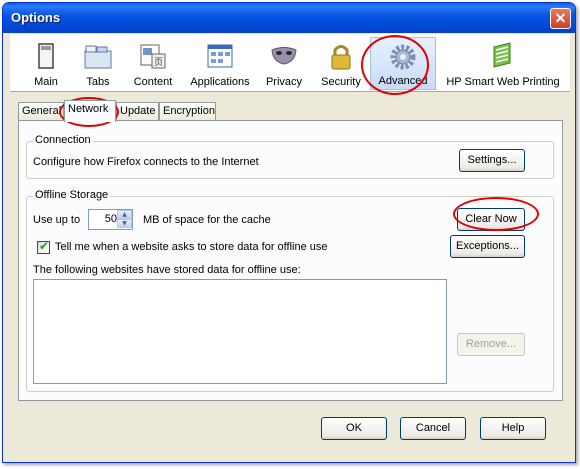  I want to click on svg-text: 页, so click(158, 62).